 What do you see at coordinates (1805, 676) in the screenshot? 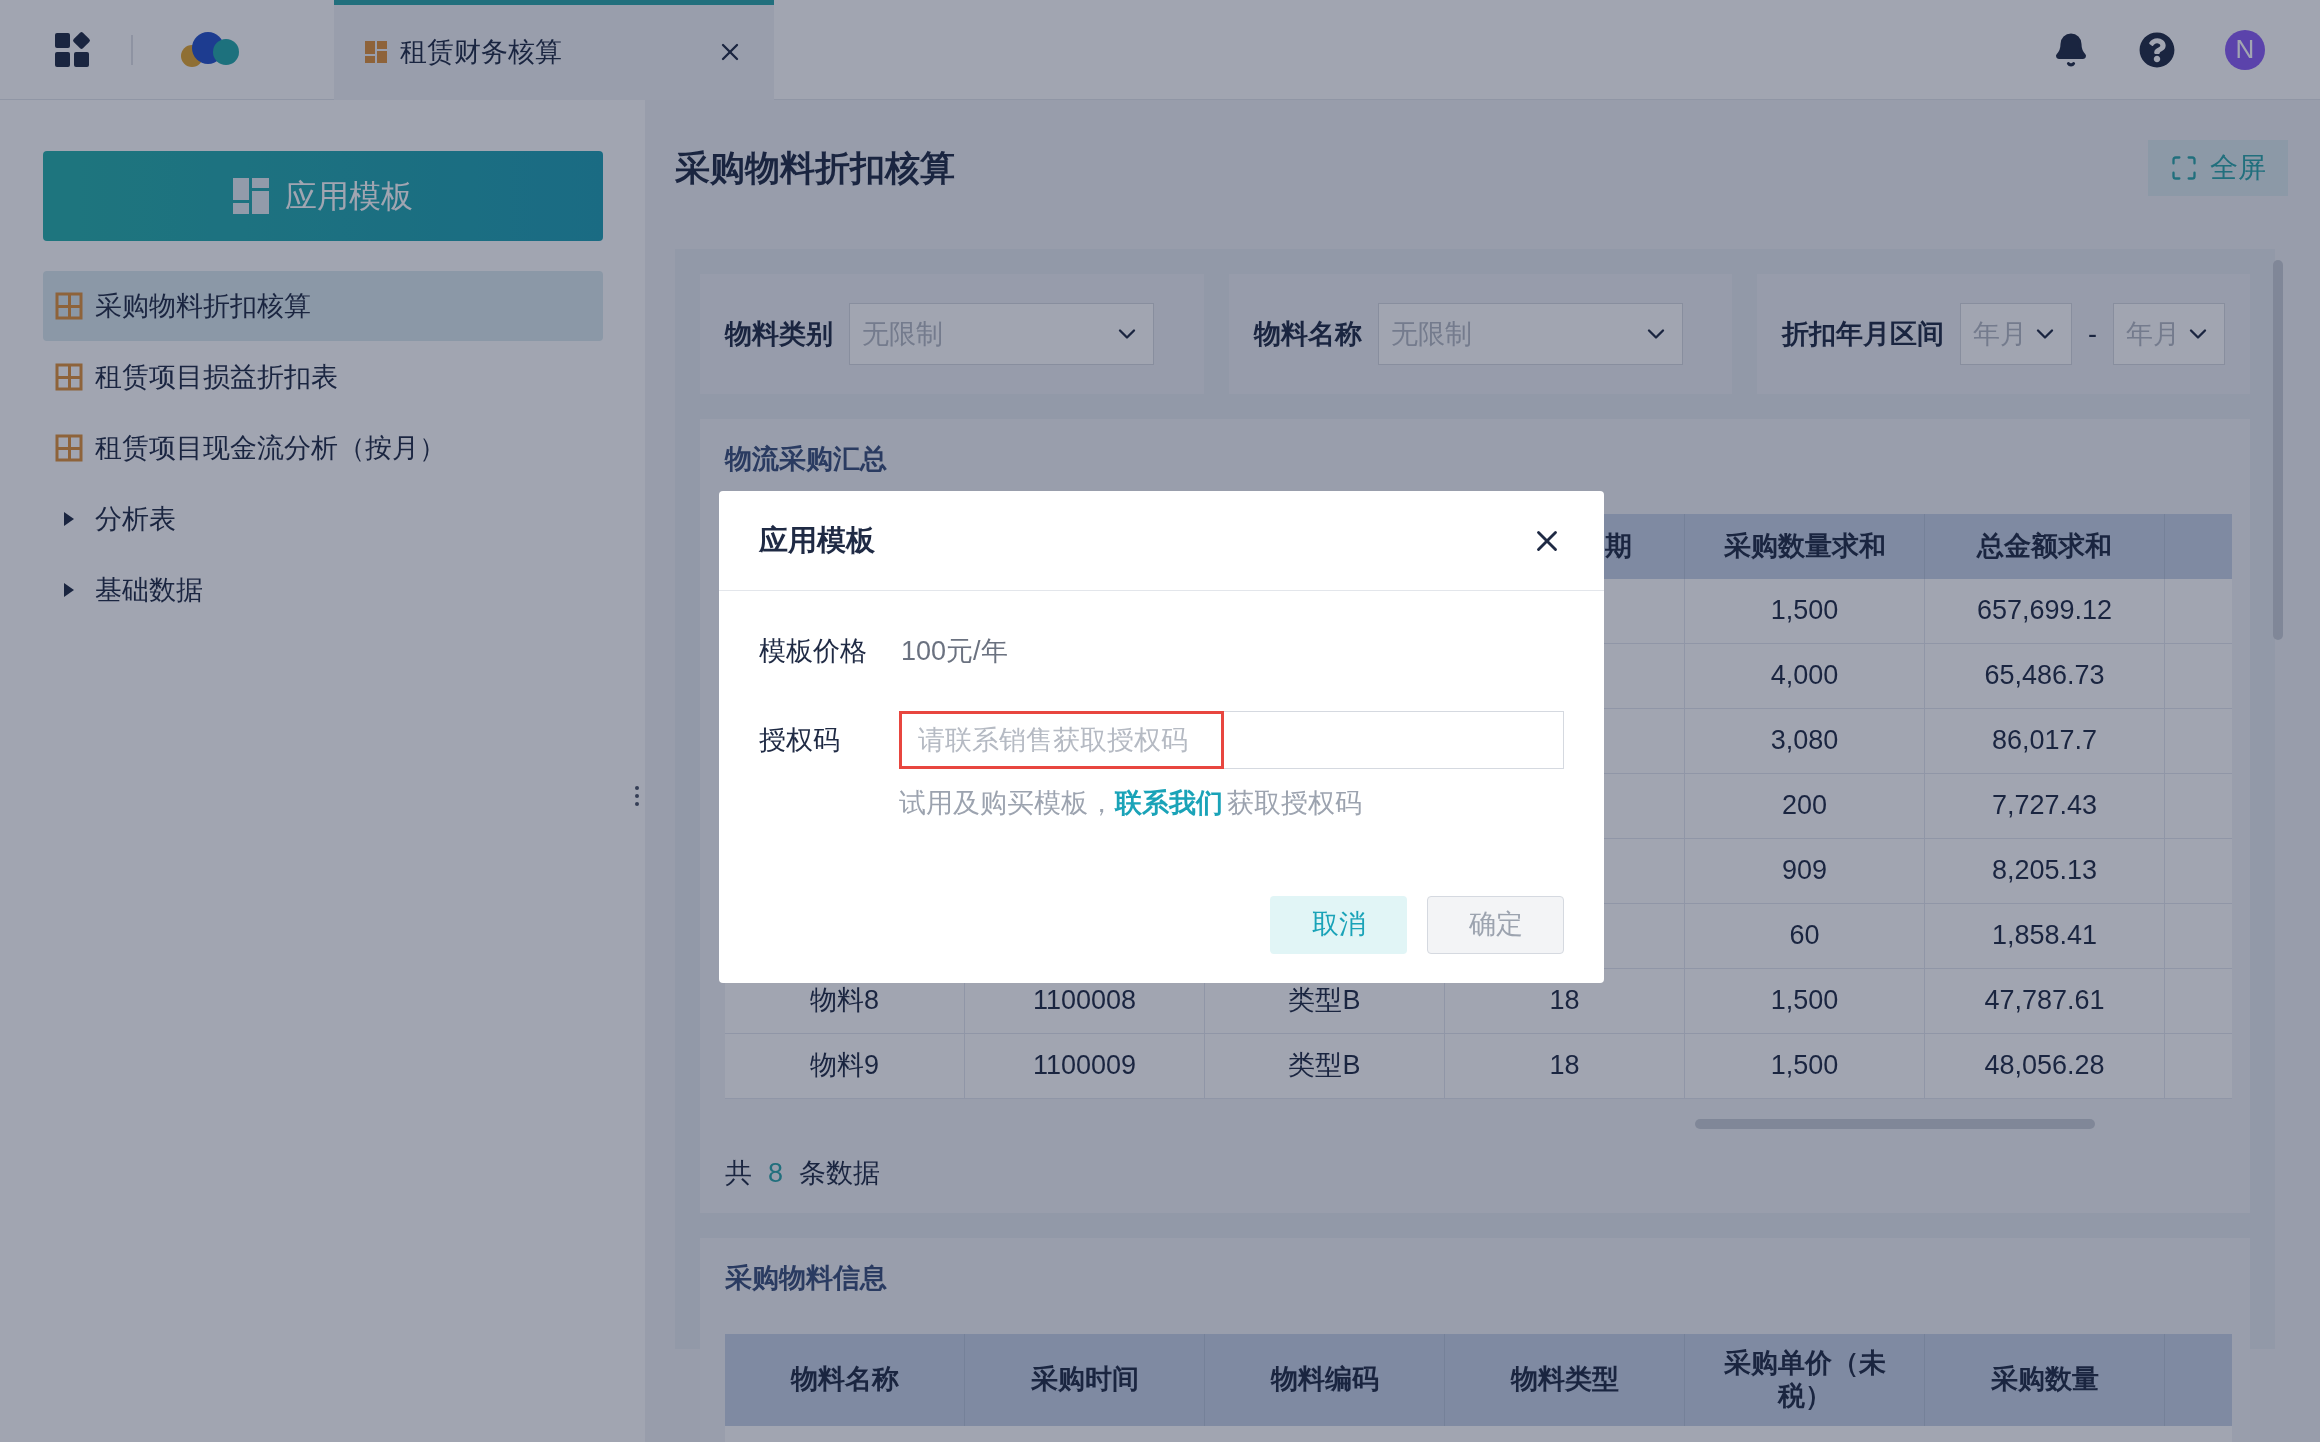
I see `table-cell: 4,000` at bounding box center [1805, 676].